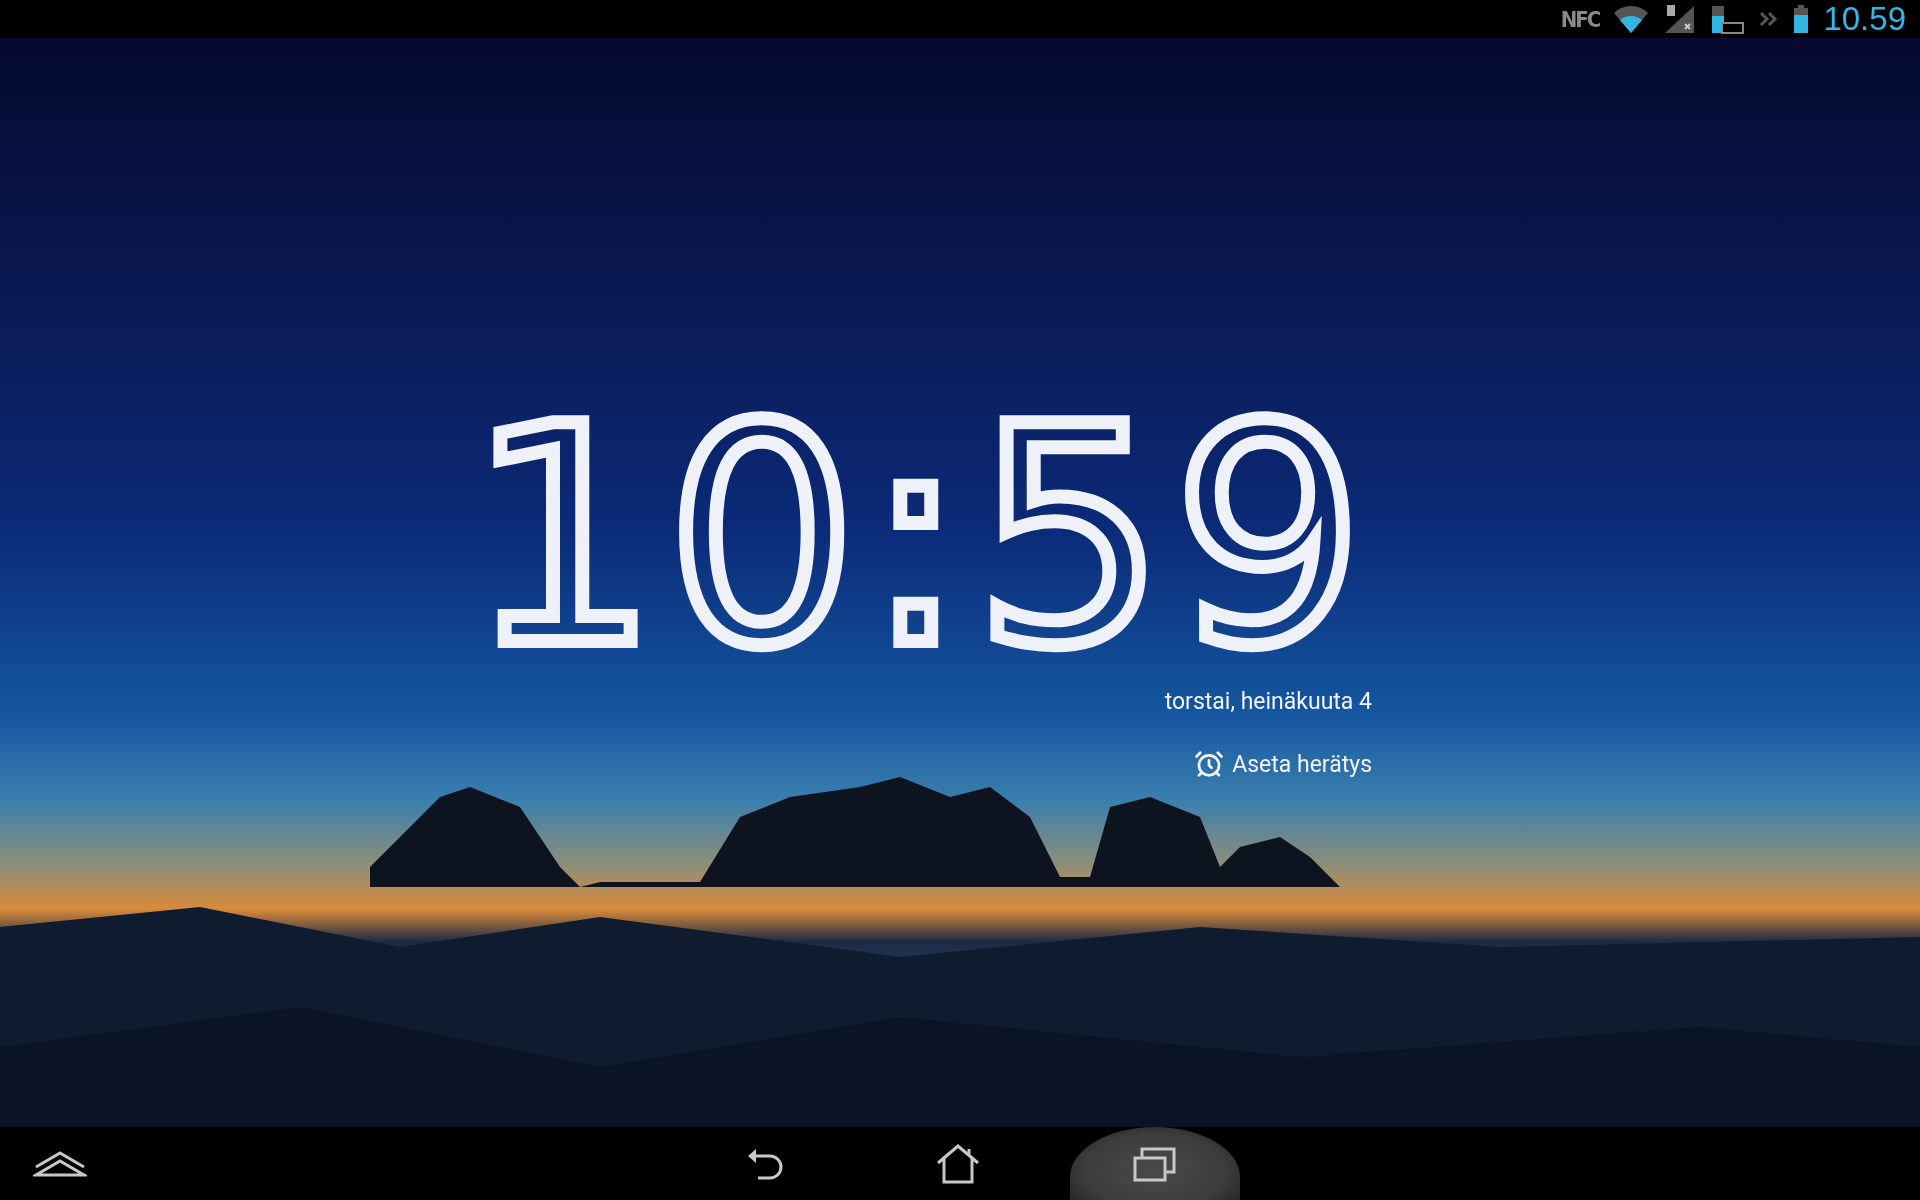 The width and height of the screenshot is (1920, 1200). Describe the element at coordinates (1801, 19) in the screenshot. I see `battery-icon` at that location.